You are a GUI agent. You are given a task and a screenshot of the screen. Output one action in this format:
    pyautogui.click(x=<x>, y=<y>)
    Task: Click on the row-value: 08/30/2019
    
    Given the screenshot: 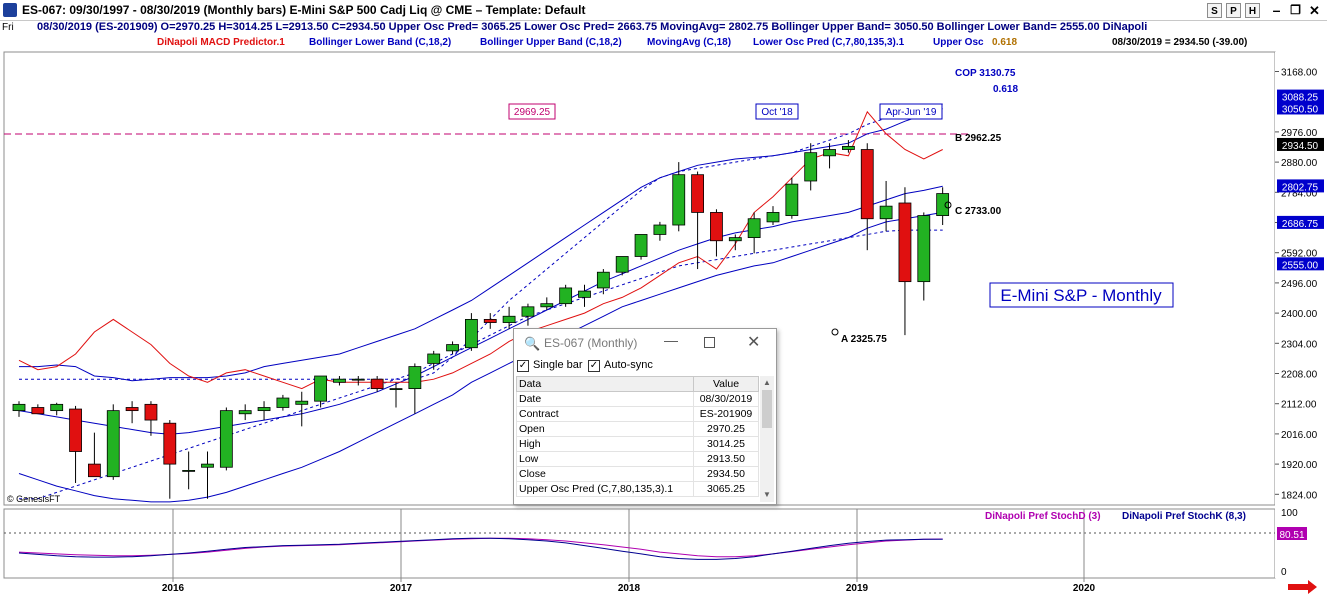 What is the action you would take?
    pyautogui.click(x=726, y=399)
    